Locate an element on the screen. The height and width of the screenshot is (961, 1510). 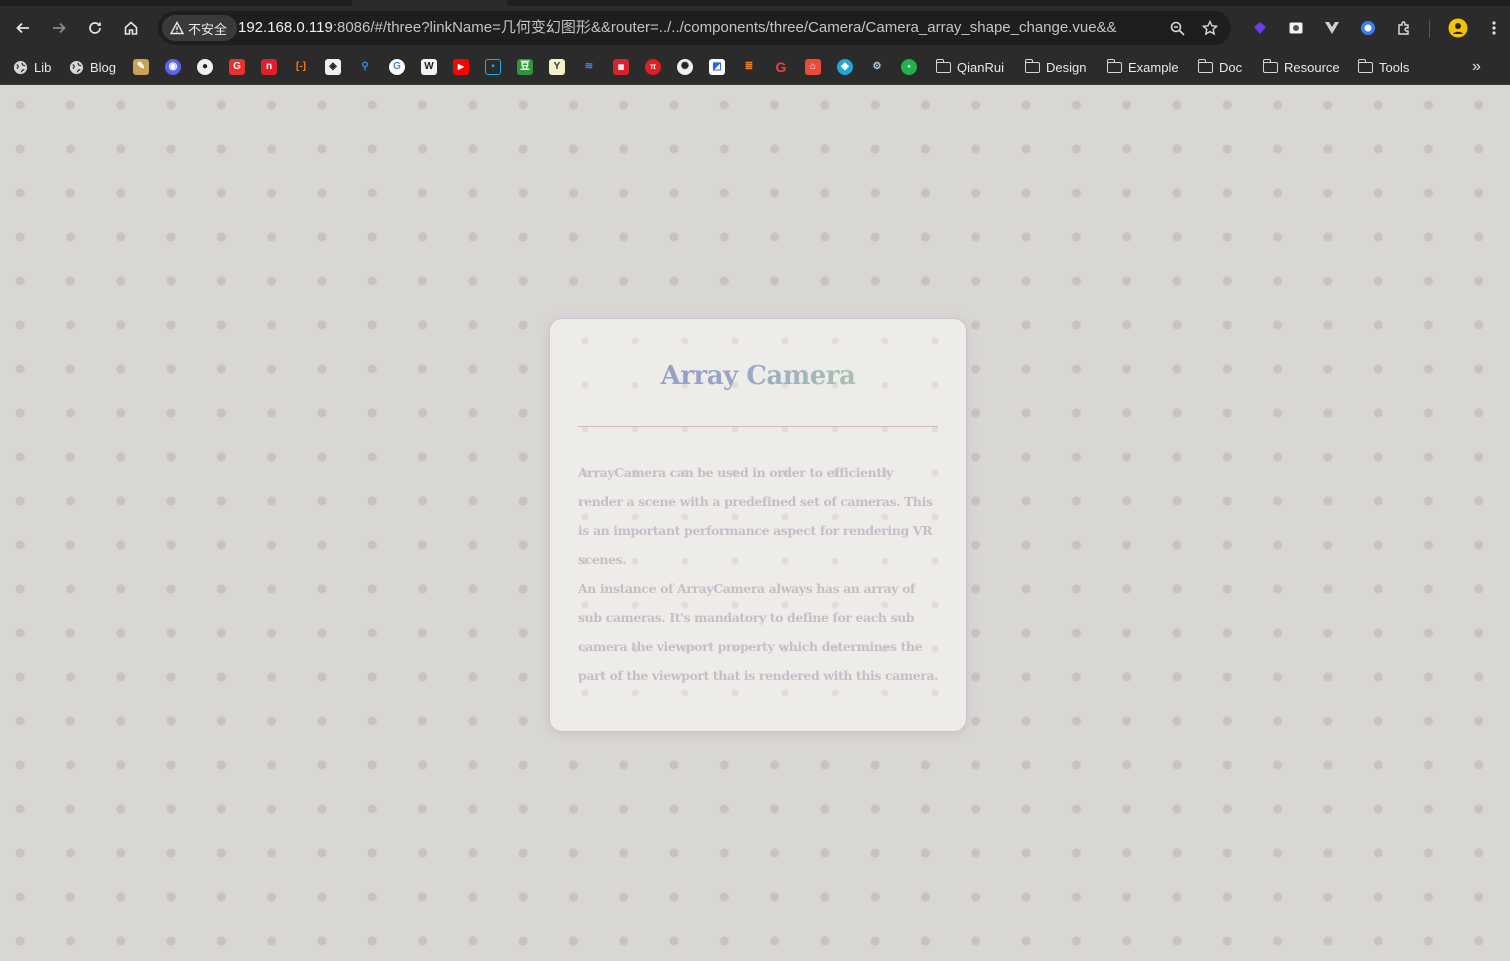
letter-n-icon: n is located at coordinates (269, 67).